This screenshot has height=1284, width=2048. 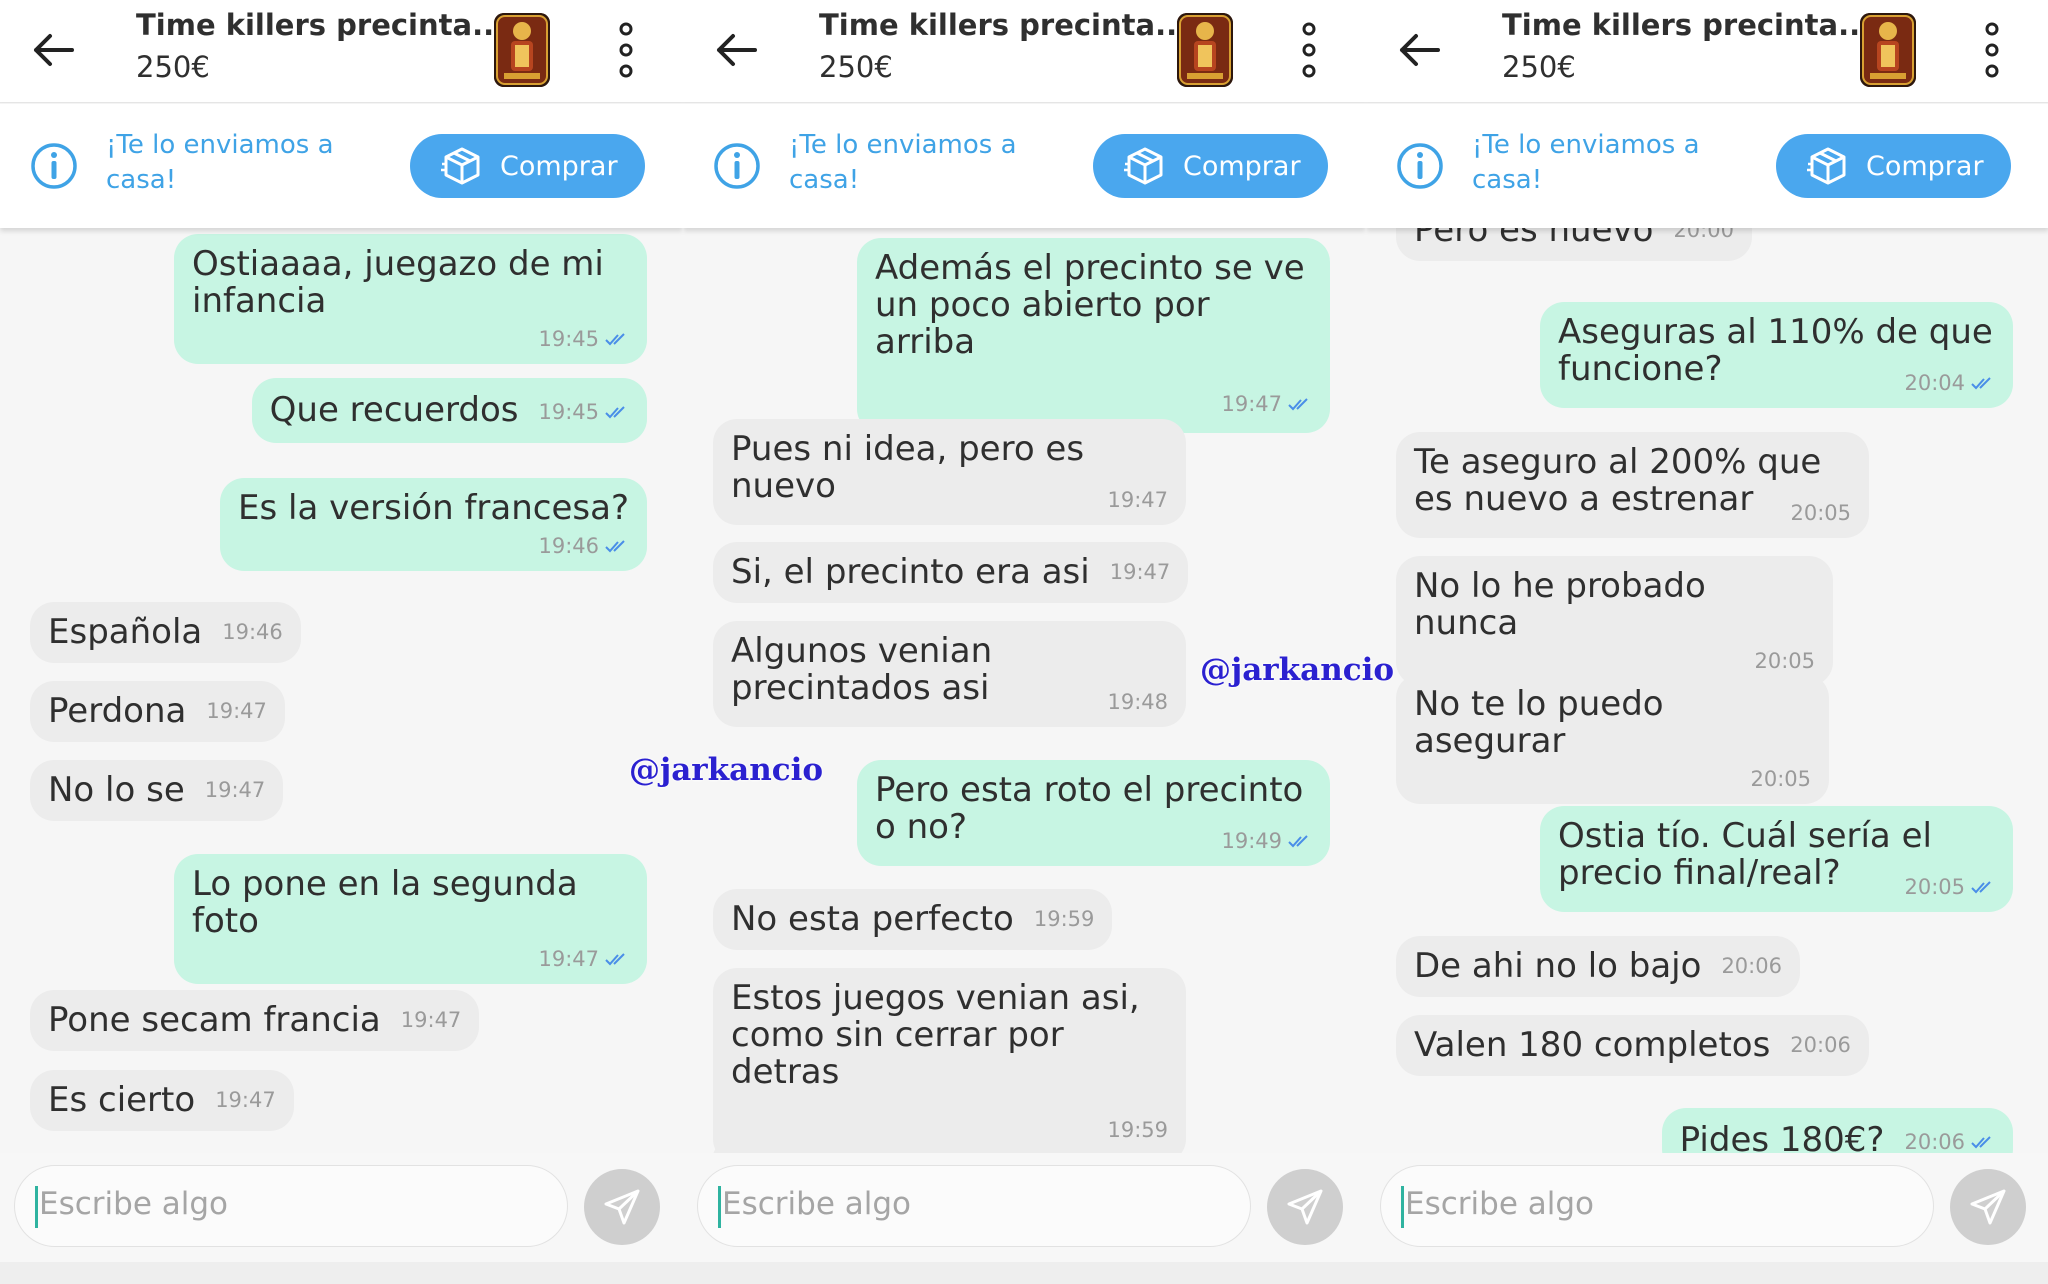 What do you see at coordinates (116, 790) in the screenshot?
I see `message-text: No lo se` at bounding box center [116, 790].